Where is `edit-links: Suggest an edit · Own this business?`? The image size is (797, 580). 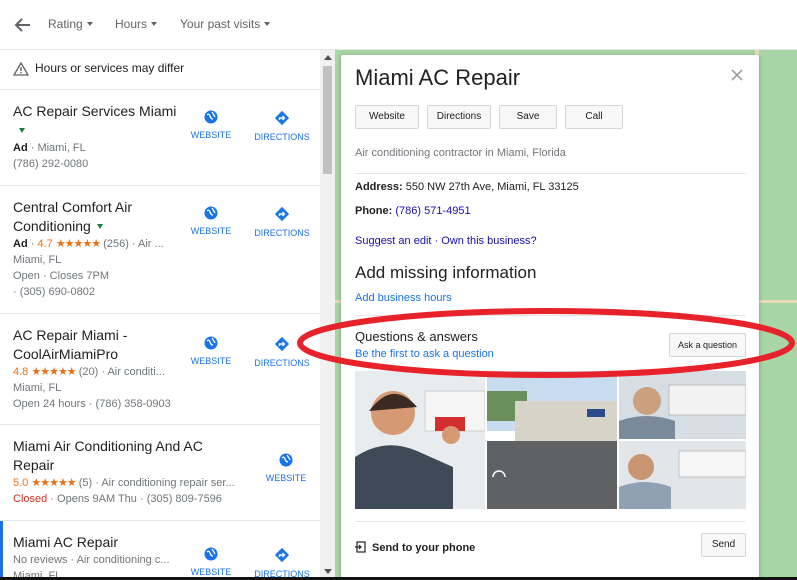
edit-links: Suggest an edit · Own this business? is located at coordinates (446, 241).